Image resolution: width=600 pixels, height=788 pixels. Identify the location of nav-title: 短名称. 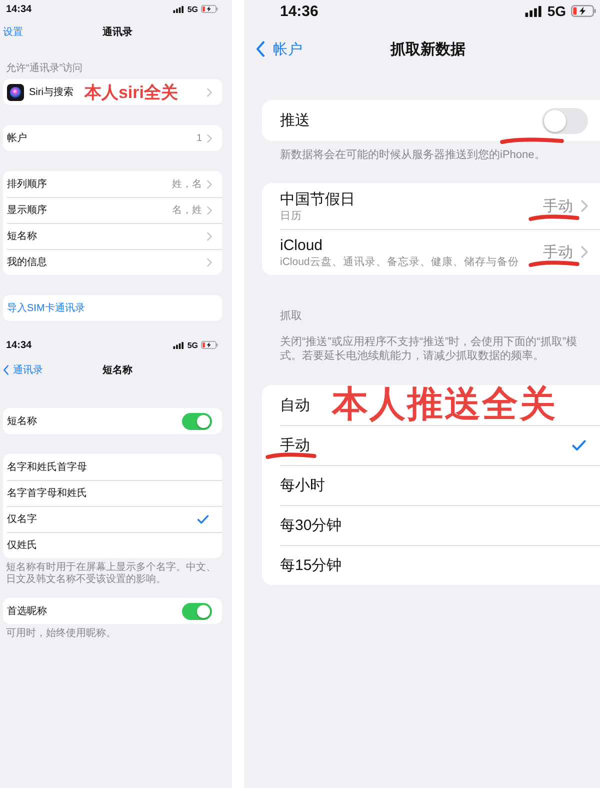
(117, 370).